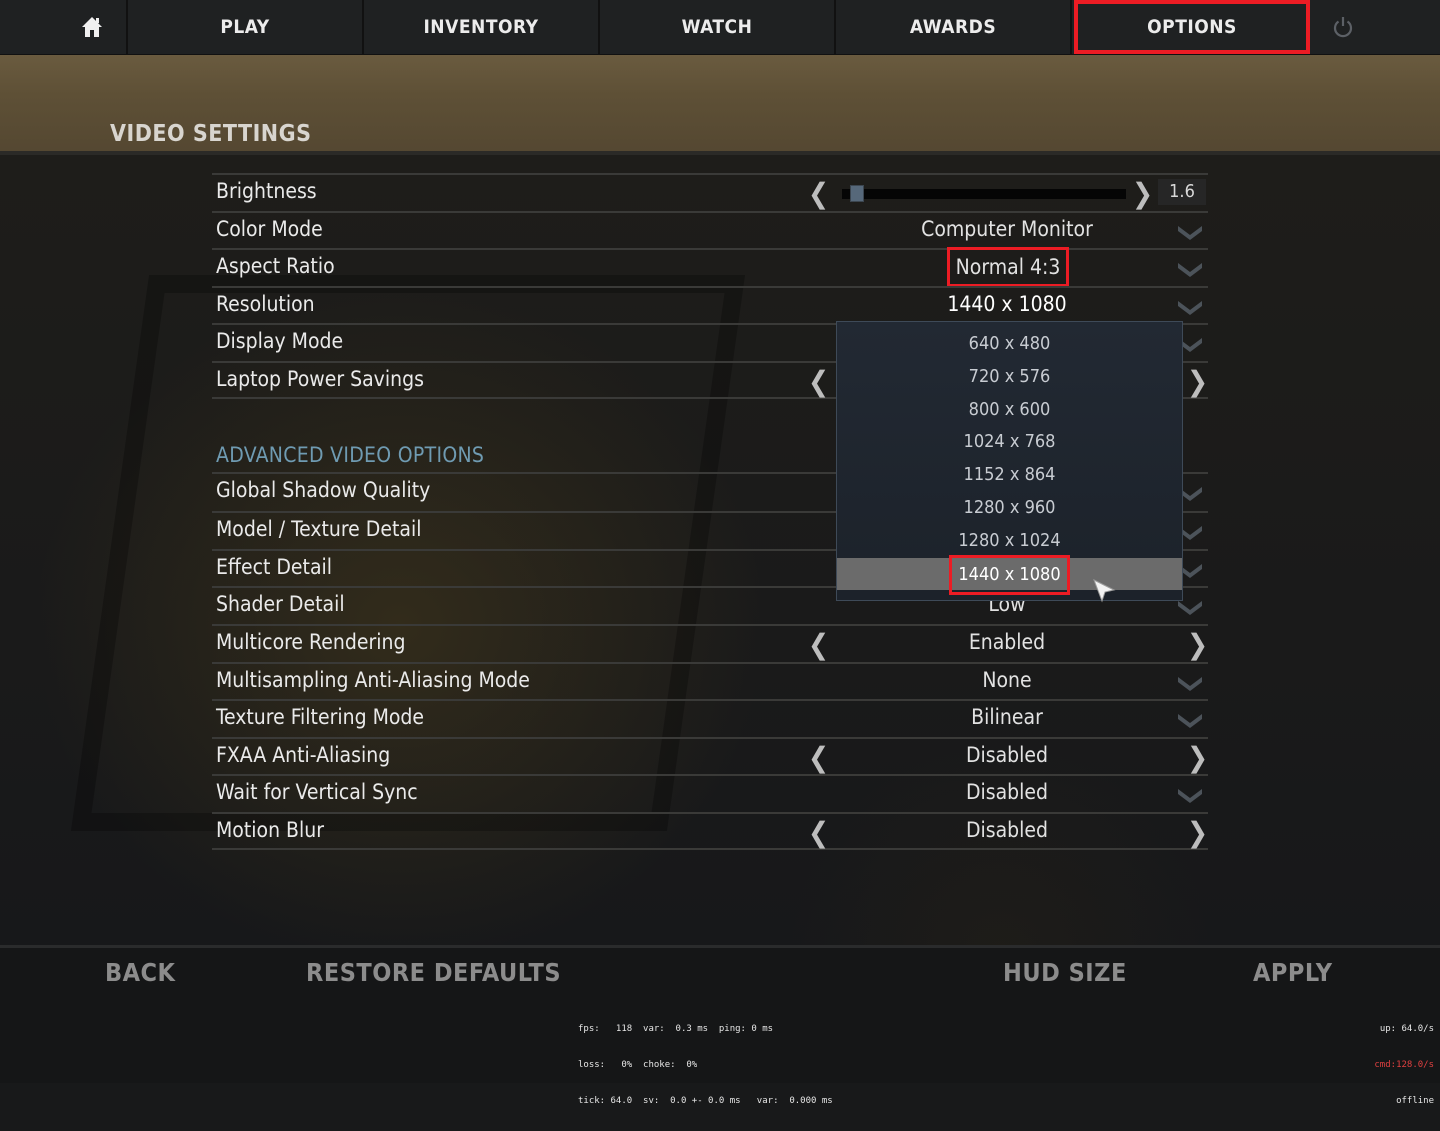 The height and width of the screenshot is (1131, 1440). What do you see at coordinates (1406, 1029) in the screenshot?
I see `netgraph-up: up: 64.0/s` at bounding box center [1406, 1029].